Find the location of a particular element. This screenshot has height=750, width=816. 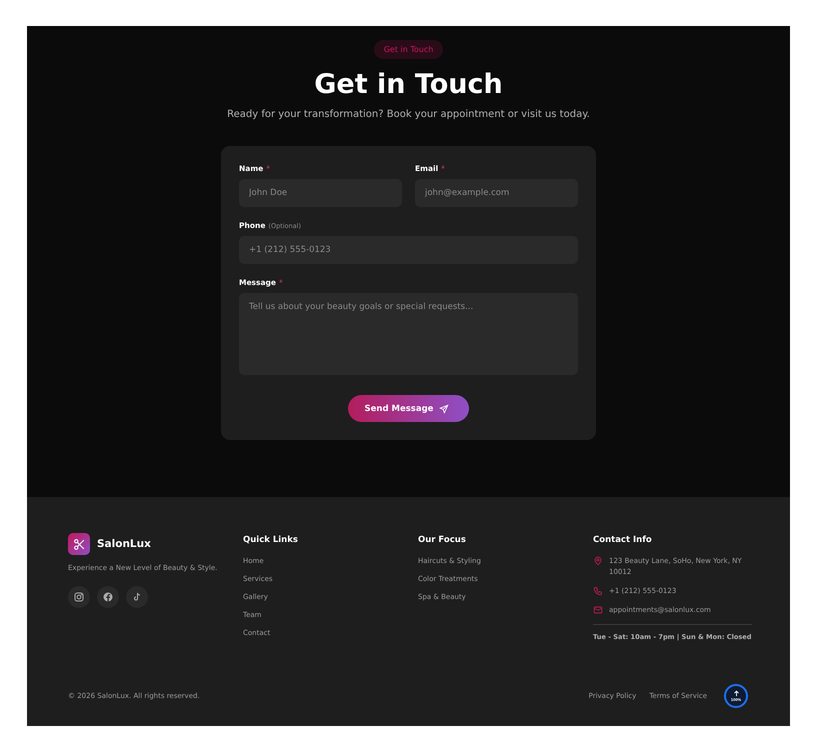

arrow-up-icon is located at coordinates (736, 693).